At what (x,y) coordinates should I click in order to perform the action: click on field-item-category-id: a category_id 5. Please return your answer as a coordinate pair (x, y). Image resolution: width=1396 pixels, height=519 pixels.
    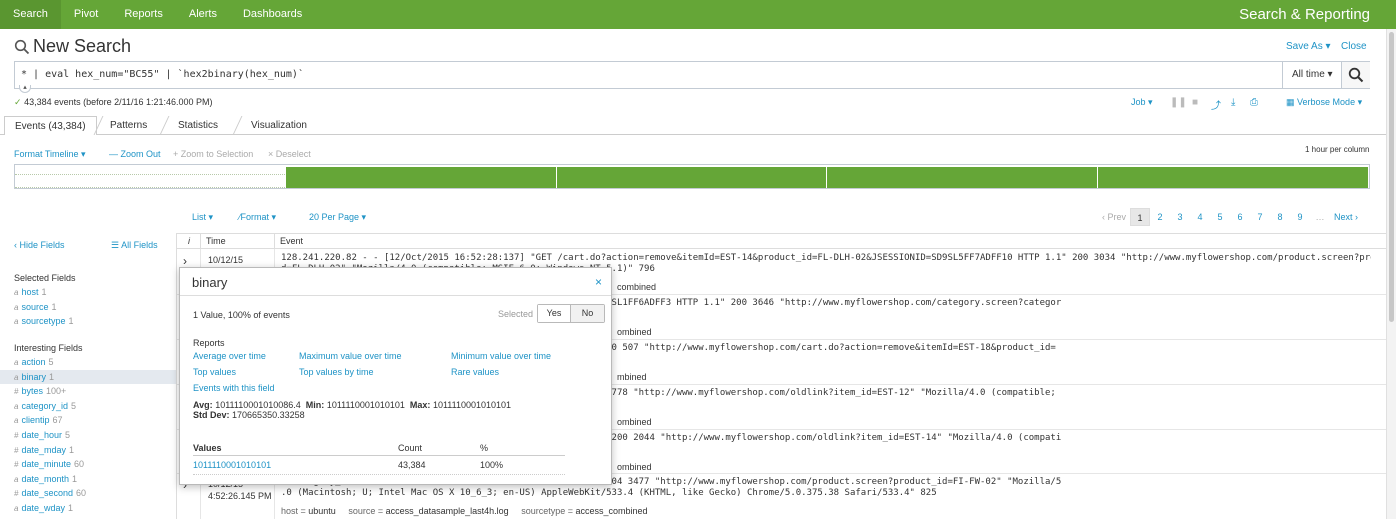
    Looking at the image, I should click on (88, 406).